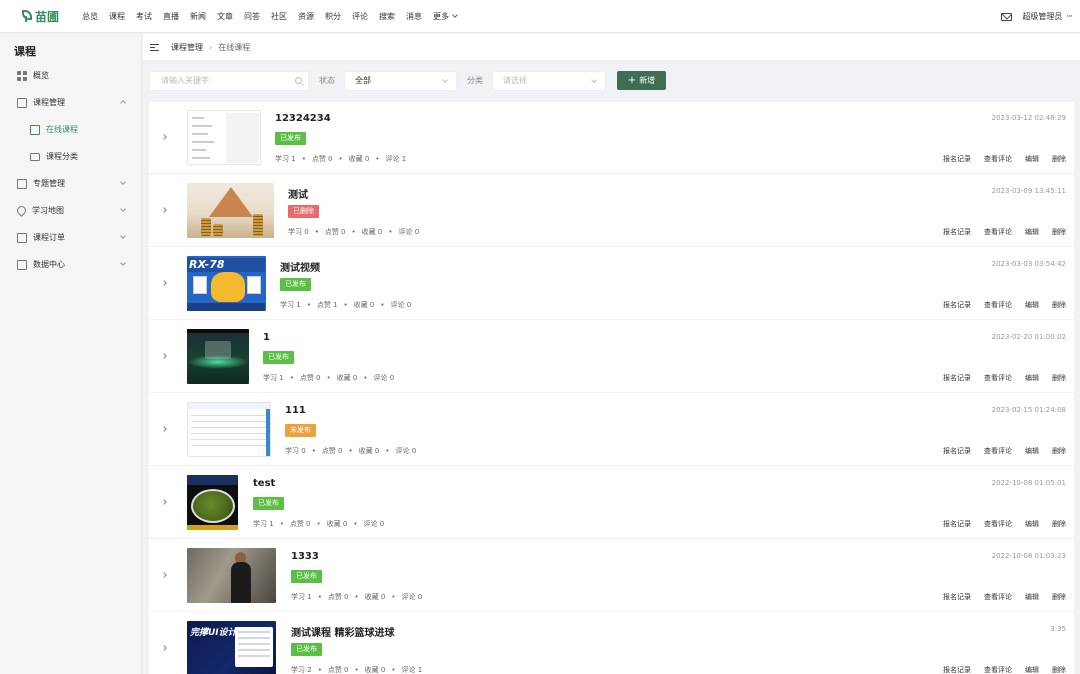  Describe the element at coordinates (1042, 16) in the screenshot. I see `username: 超级管理员` at that location.